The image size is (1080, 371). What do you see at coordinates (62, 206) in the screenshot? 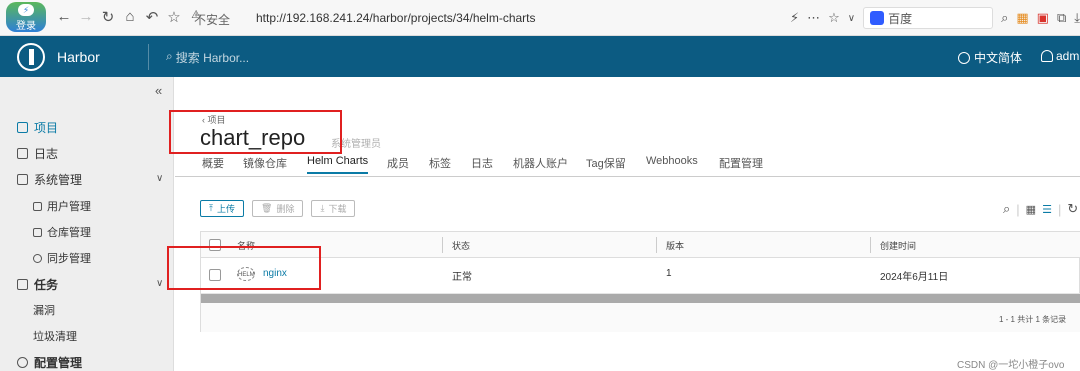
I see `sidebar-item-users: 用户管理` at bounding box center [62, 206].